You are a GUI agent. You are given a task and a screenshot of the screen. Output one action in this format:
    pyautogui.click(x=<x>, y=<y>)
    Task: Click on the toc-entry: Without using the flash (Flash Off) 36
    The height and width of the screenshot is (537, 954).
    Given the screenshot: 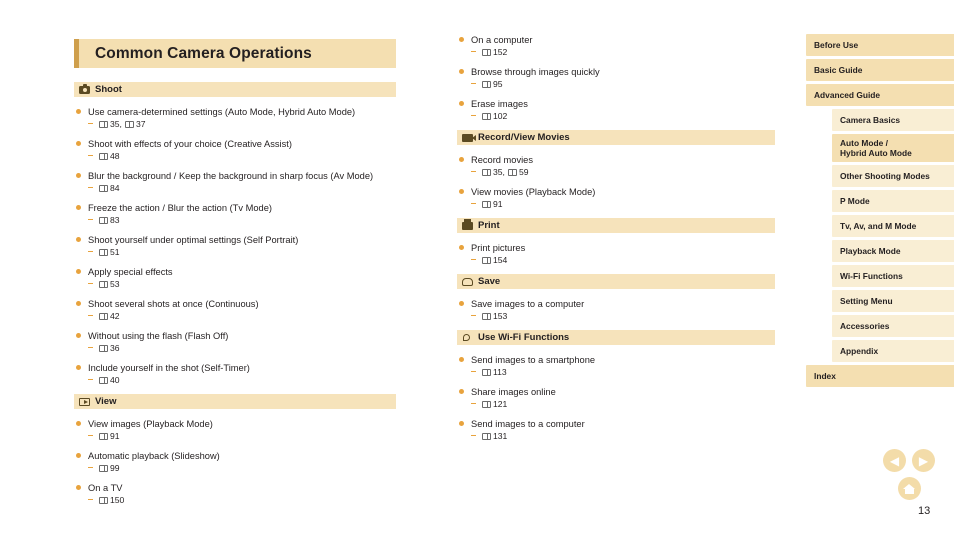 What is the action you would take?
    pyautogui.click(x=235, y=341)
    